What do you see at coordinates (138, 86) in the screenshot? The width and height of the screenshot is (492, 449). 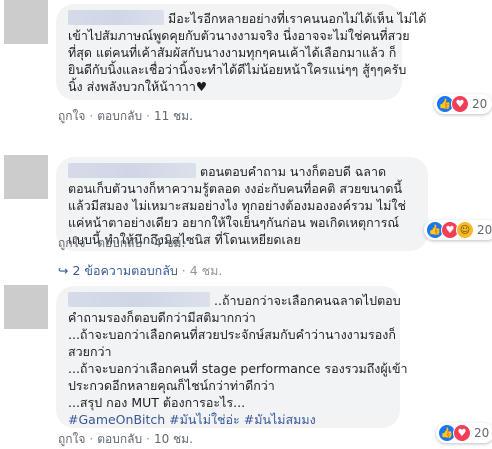 I see `comment-text-line: นิ้ง ส่งพลังบวกให้น้าาาา♥` at bounding box center [138, 86].